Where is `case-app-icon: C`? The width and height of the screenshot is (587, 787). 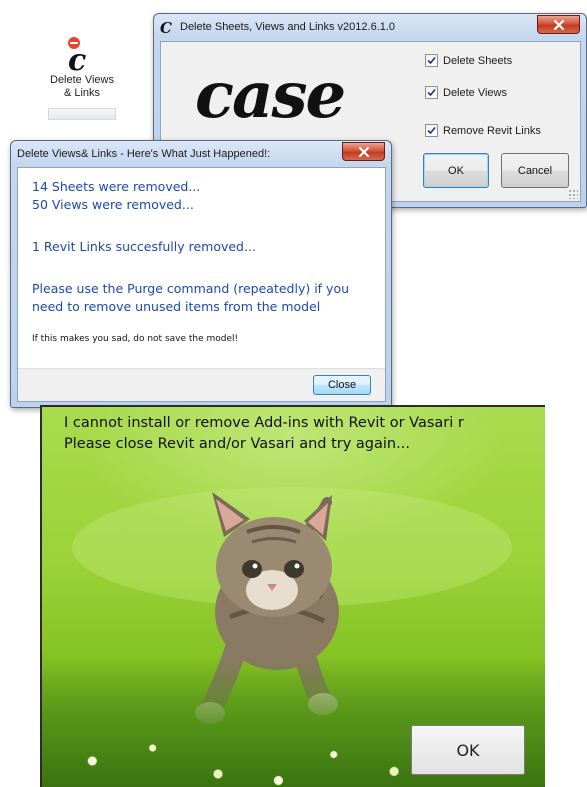
case-app-icon: C is located at coordinates (167, 27).